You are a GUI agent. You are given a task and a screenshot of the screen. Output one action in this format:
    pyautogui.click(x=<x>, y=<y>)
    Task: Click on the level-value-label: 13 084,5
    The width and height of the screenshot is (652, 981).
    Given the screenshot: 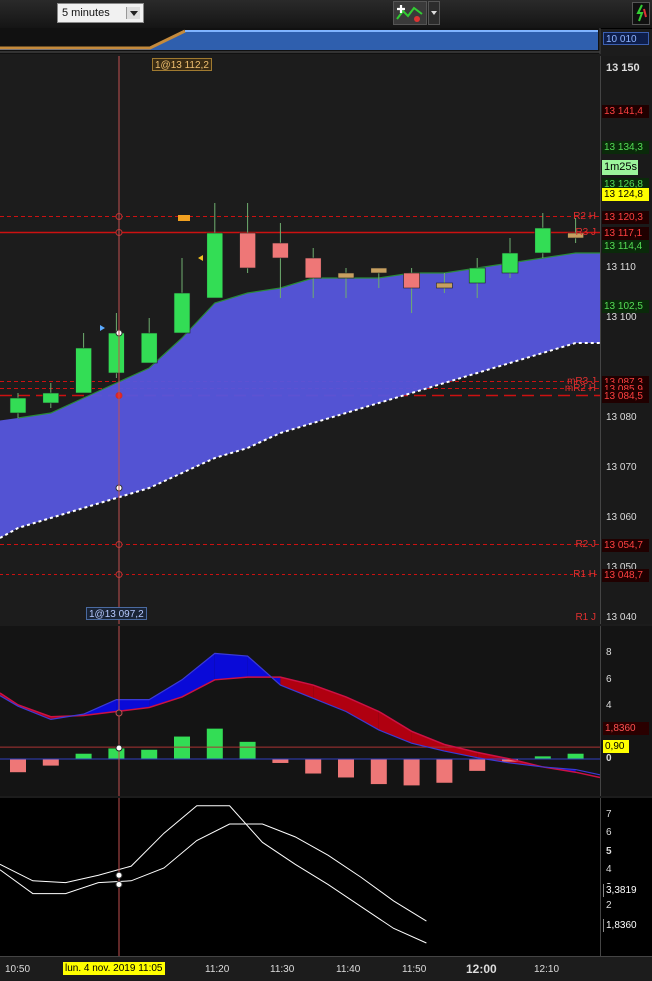 What is the action you would take?
    pyautogui.click(x=625, y=396)
    